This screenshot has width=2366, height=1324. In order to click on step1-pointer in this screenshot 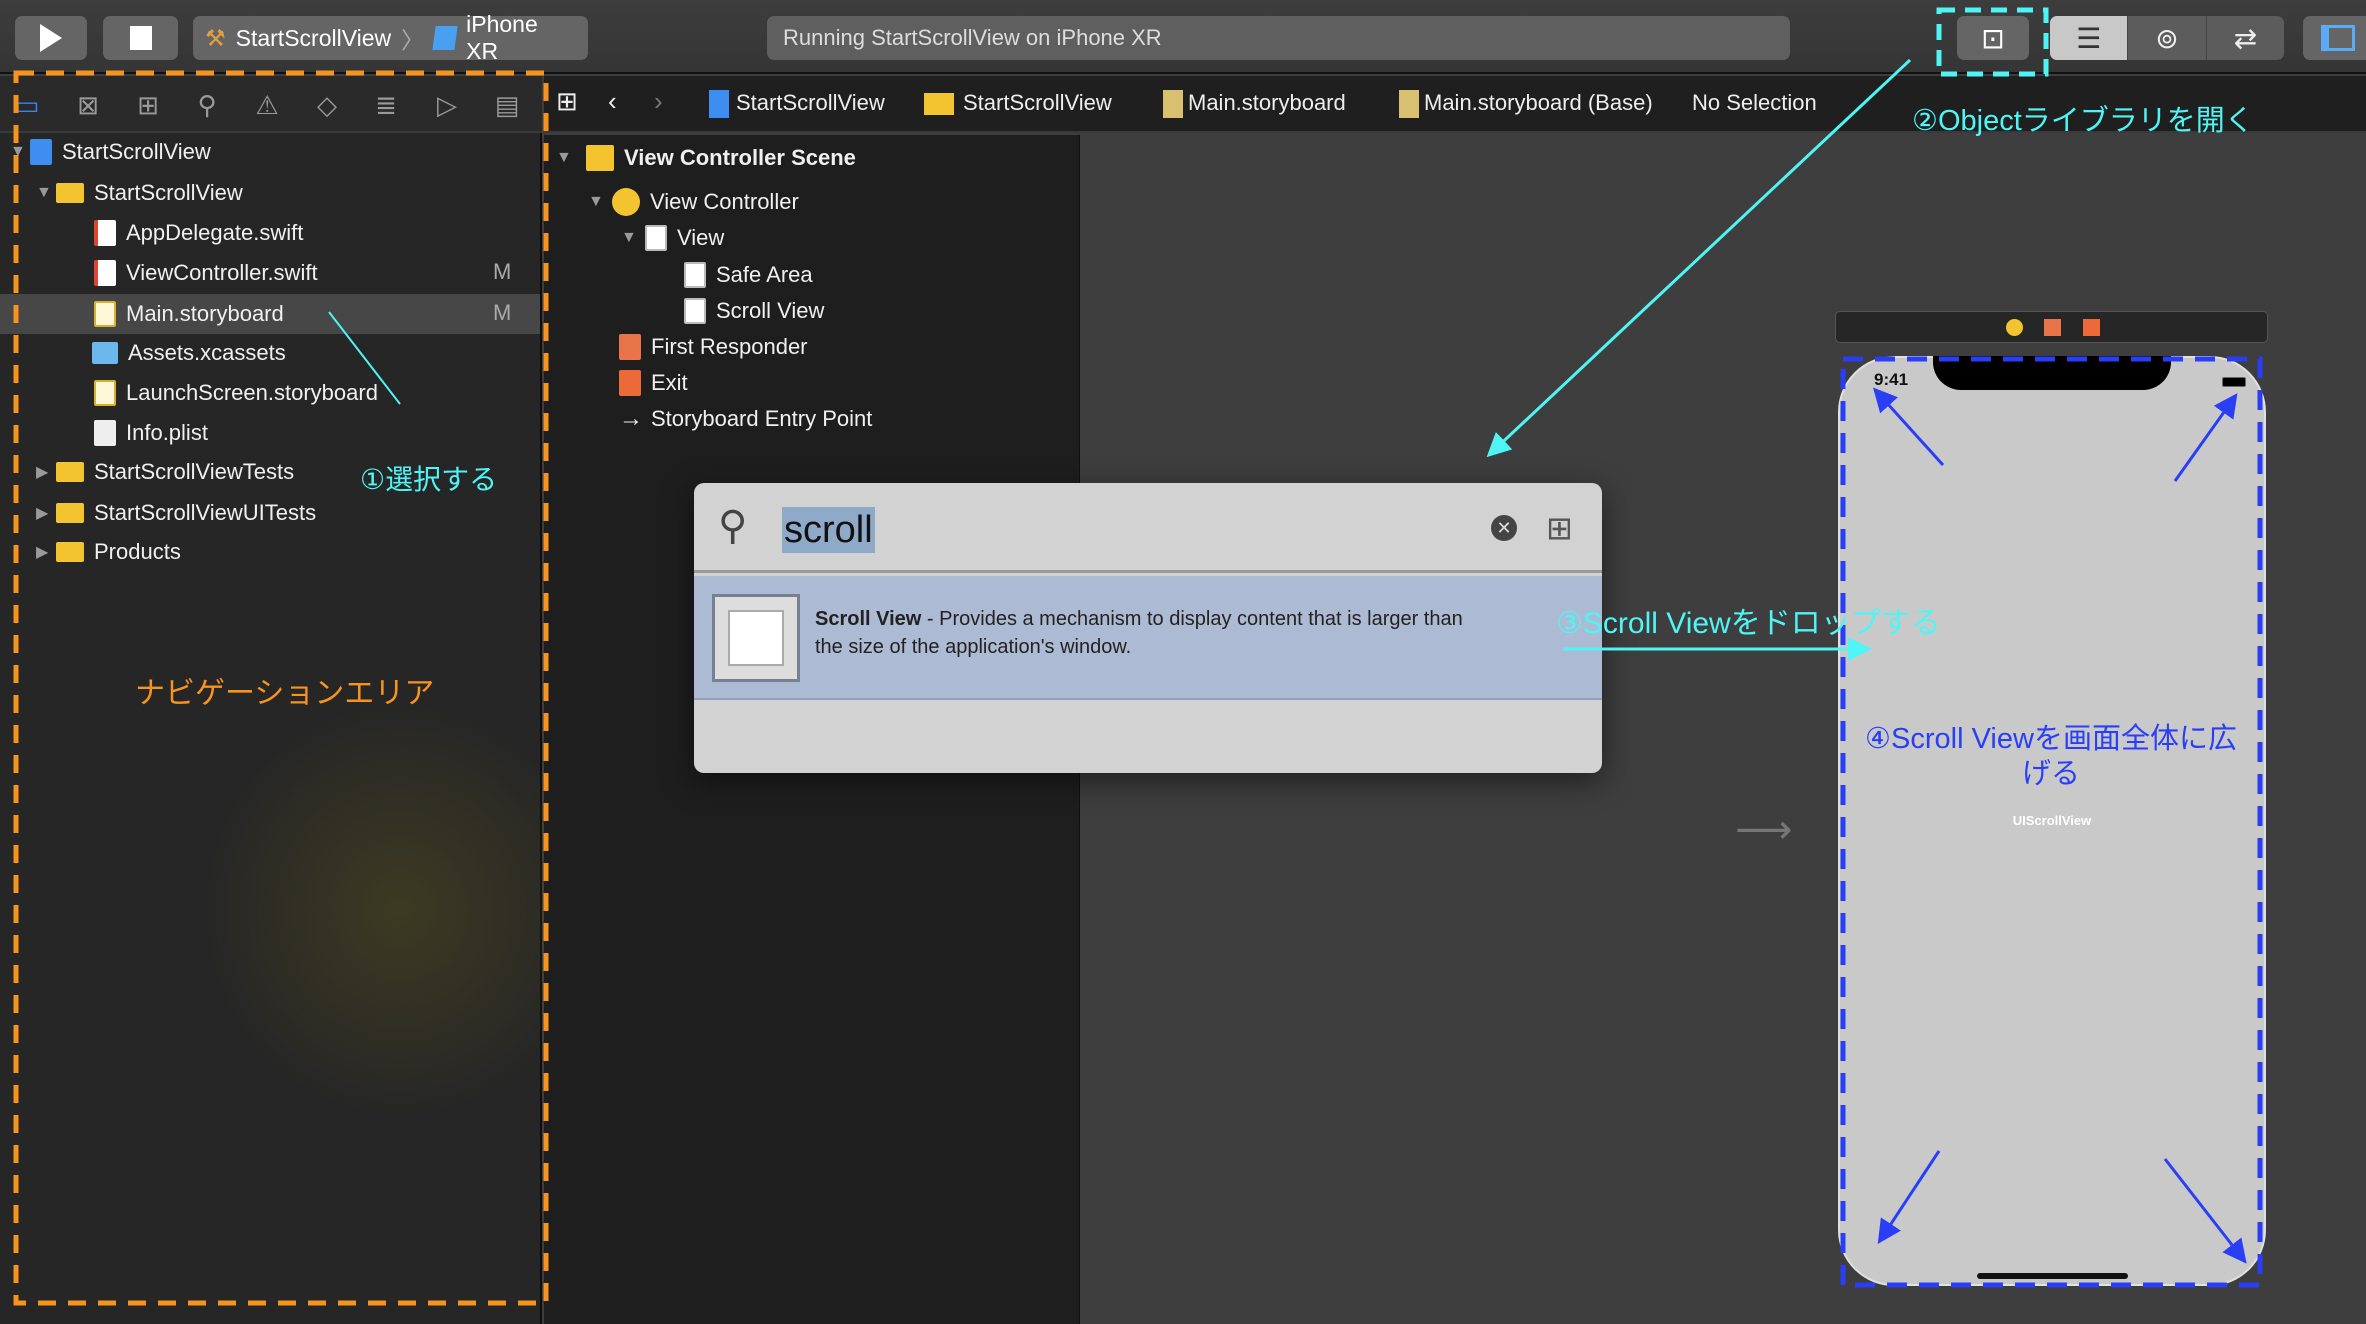, I will do `click(364, 358)`.